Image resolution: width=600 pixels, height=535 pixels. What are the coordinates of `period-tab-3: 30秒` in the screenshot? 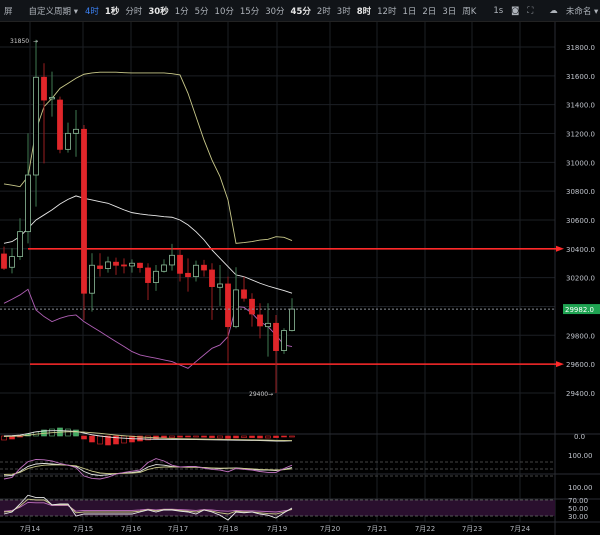 It's located at (158, 11).